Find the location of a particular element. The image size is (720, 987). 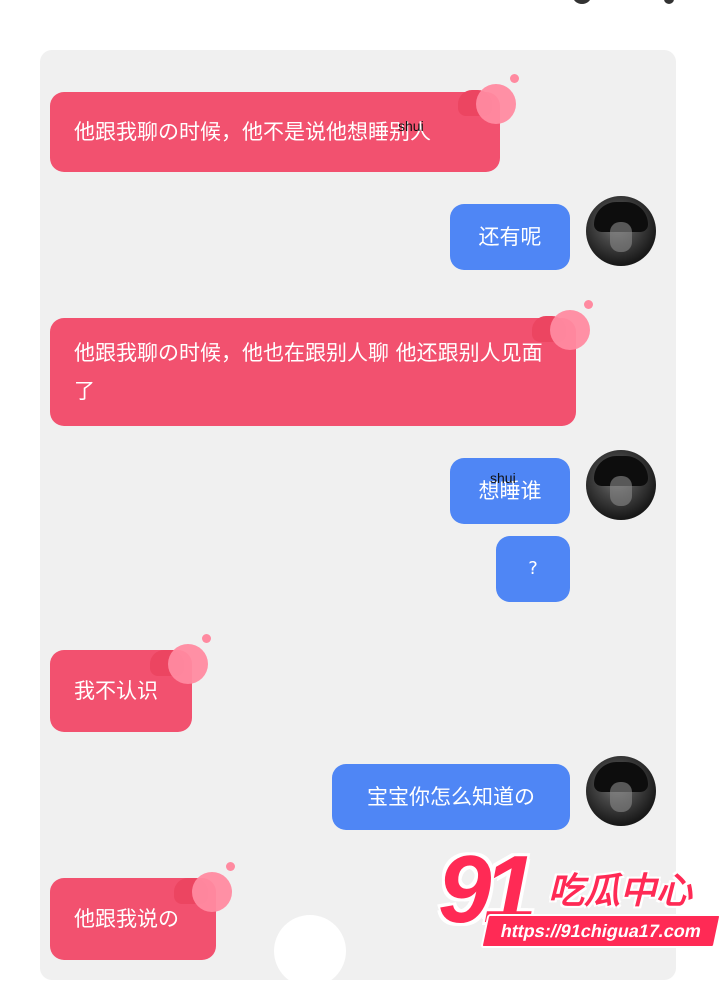

message-bubble-outgoing: 宝宝你怎么知道の is located at coordinates (451, 797).